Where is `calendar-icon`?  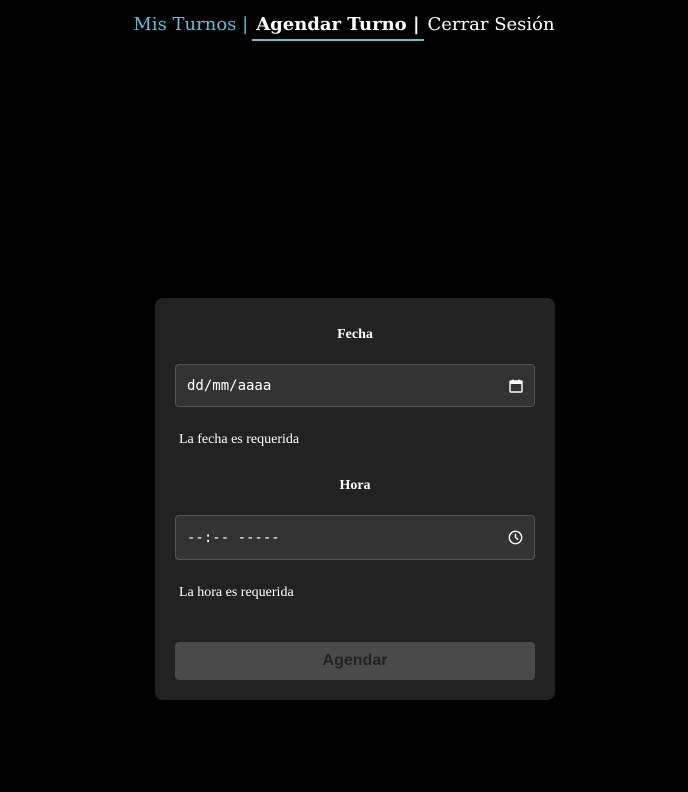
calendar-icon is located at coordinates (515, 385).